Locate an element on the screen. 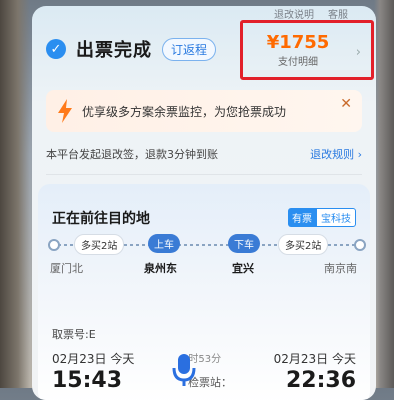  board-pill: 上车 is located at coordinates (164, 243).